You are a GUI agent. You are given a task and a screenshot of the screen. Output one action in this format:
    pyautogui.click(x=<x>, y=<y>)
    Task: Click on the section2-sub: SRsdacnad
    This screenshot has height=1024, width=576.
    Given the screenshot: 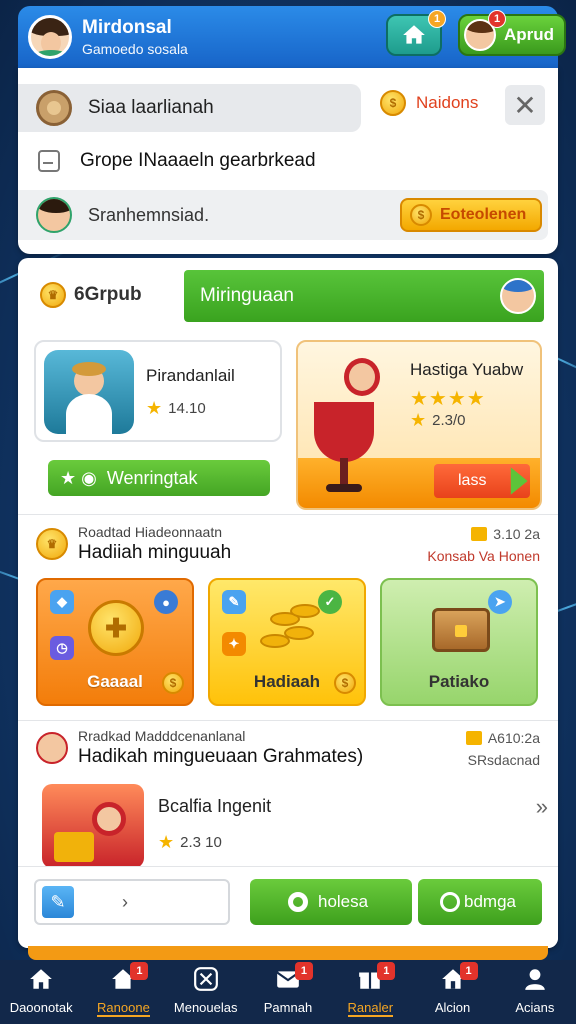 What is the action you would take?
    pyautogui.click(x=503, y=760)
    